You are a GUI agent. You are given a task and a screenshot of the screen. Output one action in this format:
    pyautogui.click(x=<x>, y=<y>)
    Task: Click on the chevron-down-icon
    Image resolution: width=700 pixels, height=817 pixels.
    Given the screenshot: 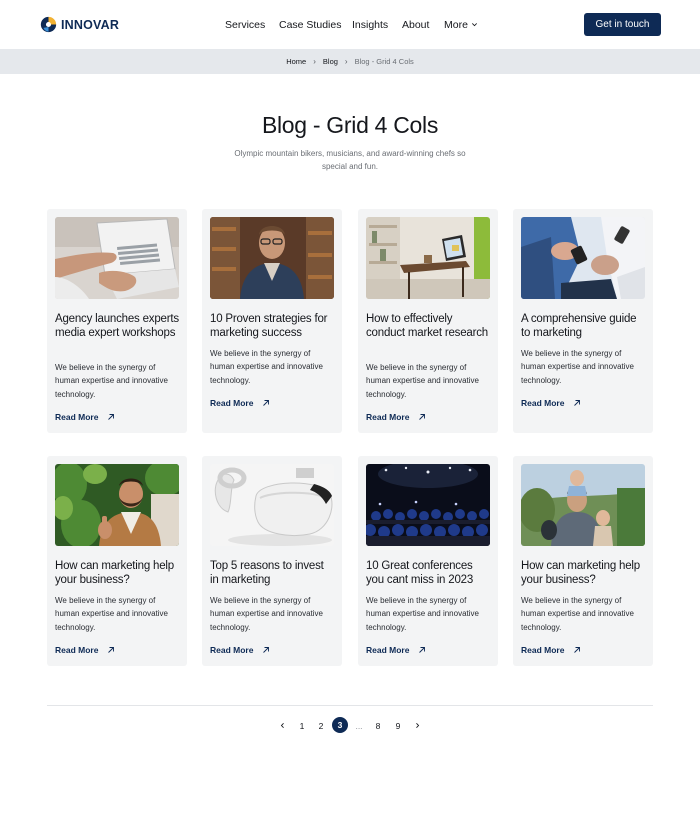 What is the action you would take?
    pyautogui.click(x=474, y=25)
    